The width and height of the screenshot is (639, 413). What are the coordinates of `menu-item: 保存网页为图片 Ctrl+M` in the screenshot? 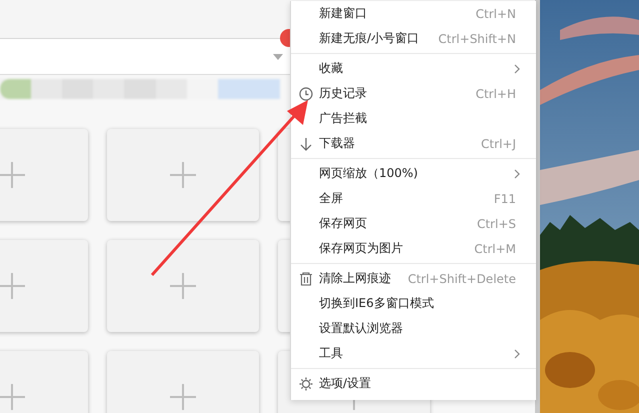 It's located at (413, 248).